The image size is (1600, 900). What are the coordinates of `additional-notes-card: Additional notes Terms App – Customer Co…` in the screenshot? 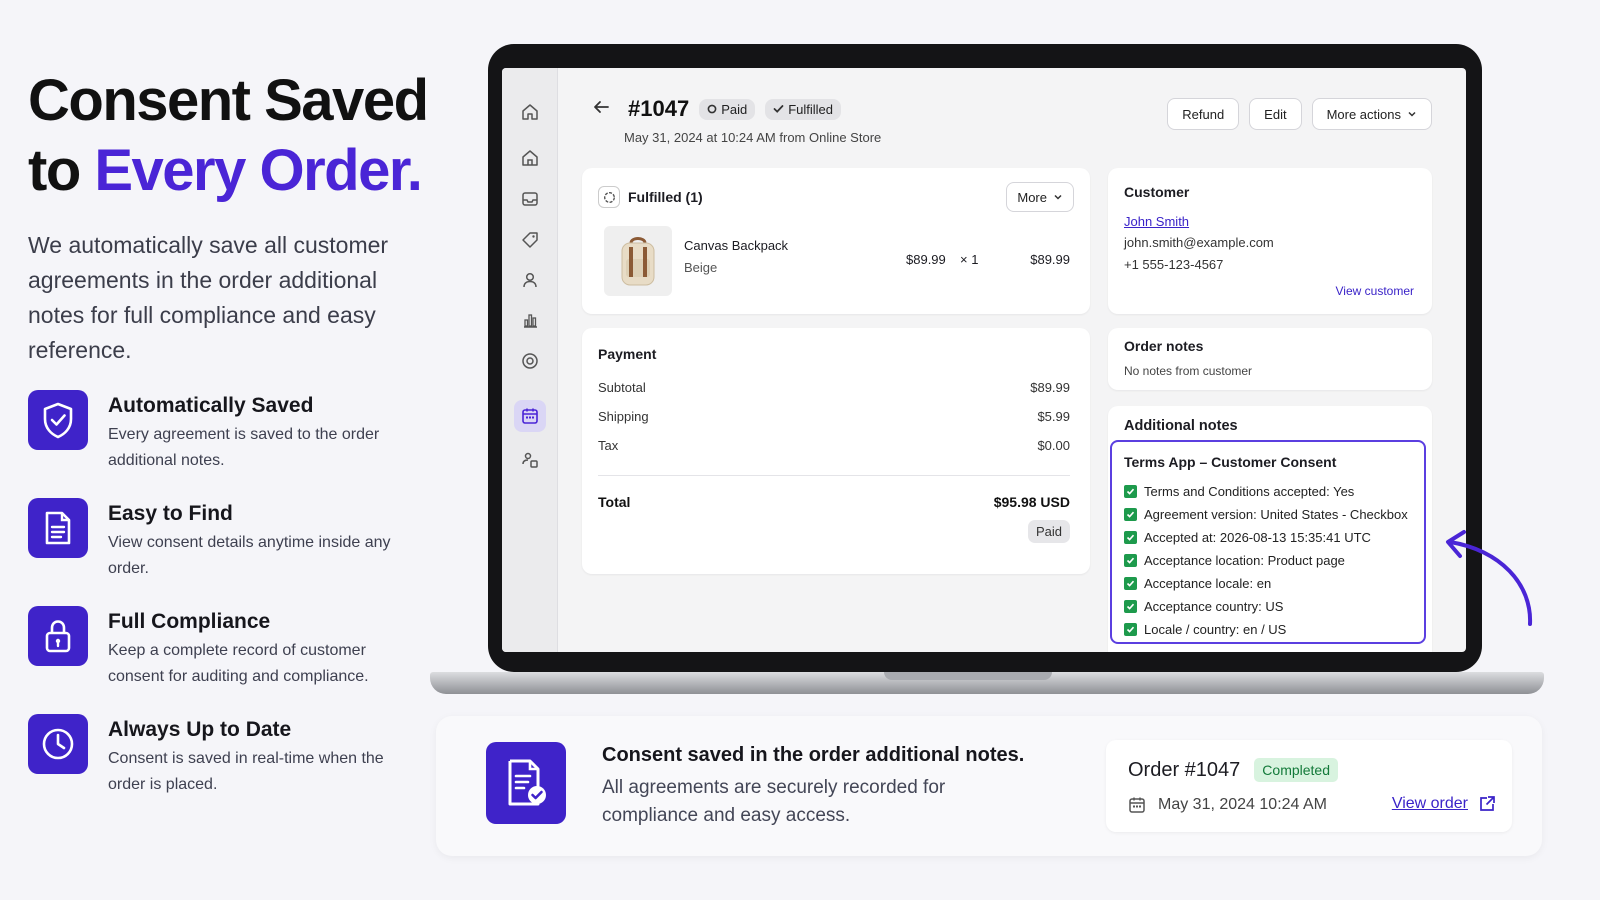 It's located at (1270, 529).